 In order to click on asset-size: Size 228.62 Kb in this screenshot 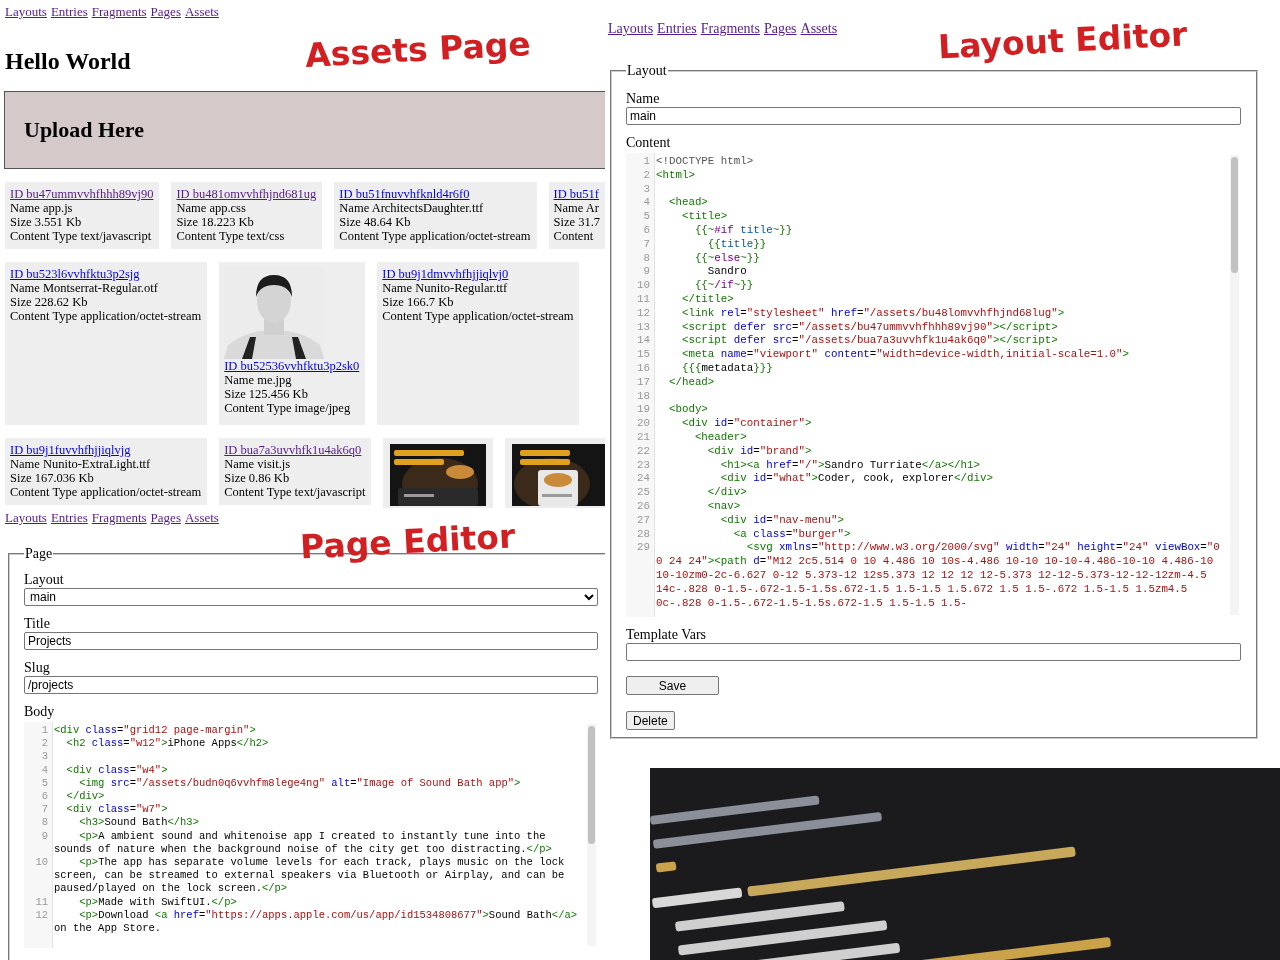, I will do `click(49, 302)`.